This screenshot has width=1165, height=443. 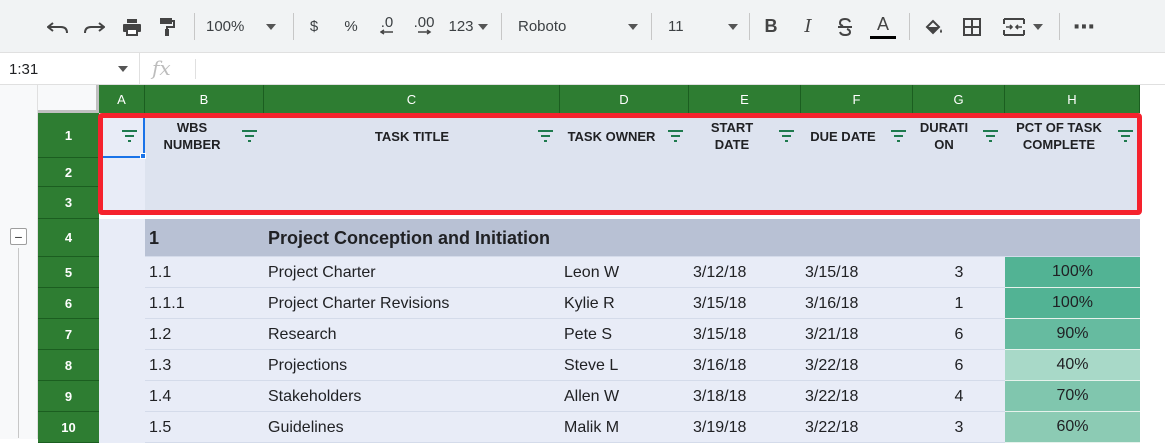 I want to click on task-title-cell: Project Charter Revisions, so click(x=412, y=303).